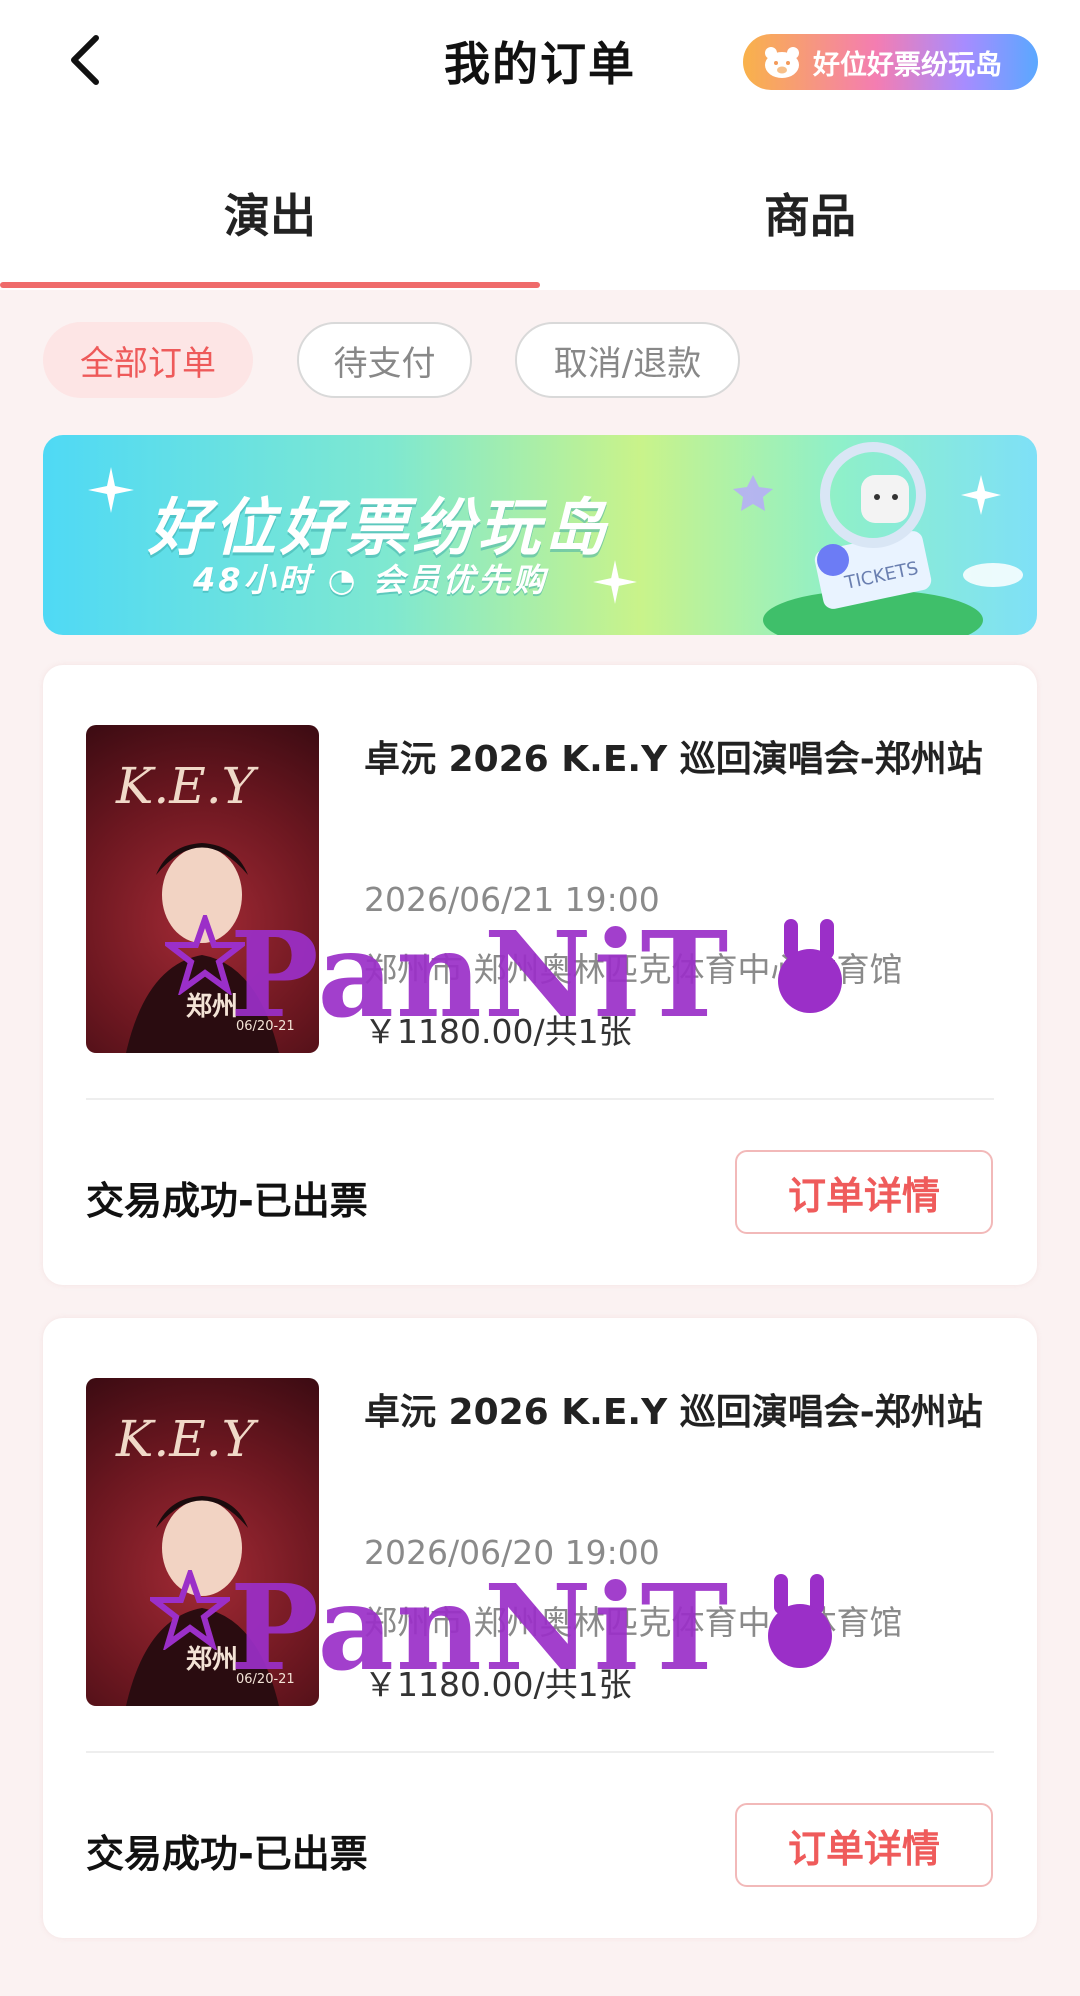  Describe the element at coordinates (379, 527) in the screenshot. I see `banner-title: 好位好票纷玩岛` at that location.